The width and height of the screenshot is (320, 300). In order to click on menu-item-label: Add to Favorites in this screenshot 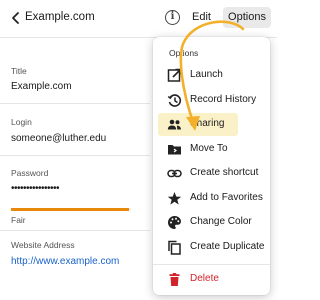, I will do `click(226, 197)`.